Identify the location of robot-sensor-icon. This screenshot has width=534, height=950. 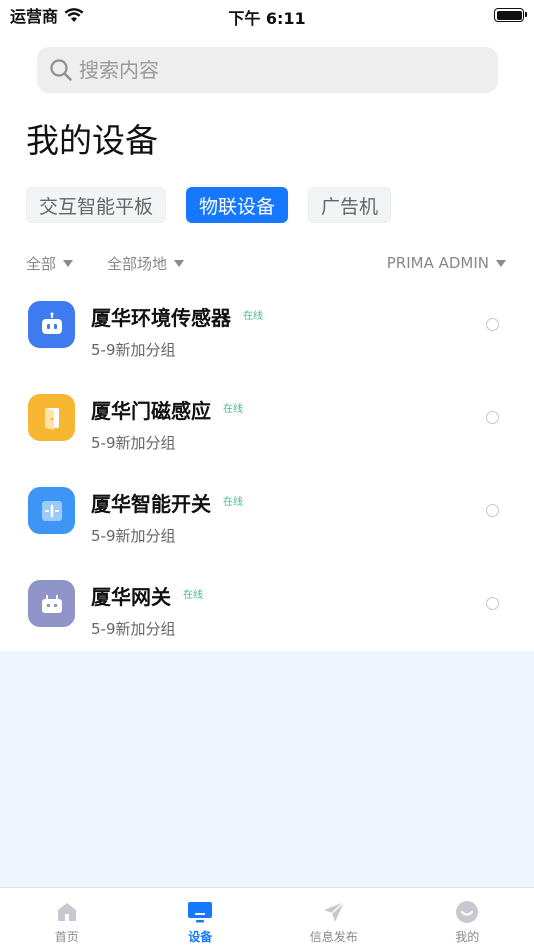
(51, 324).